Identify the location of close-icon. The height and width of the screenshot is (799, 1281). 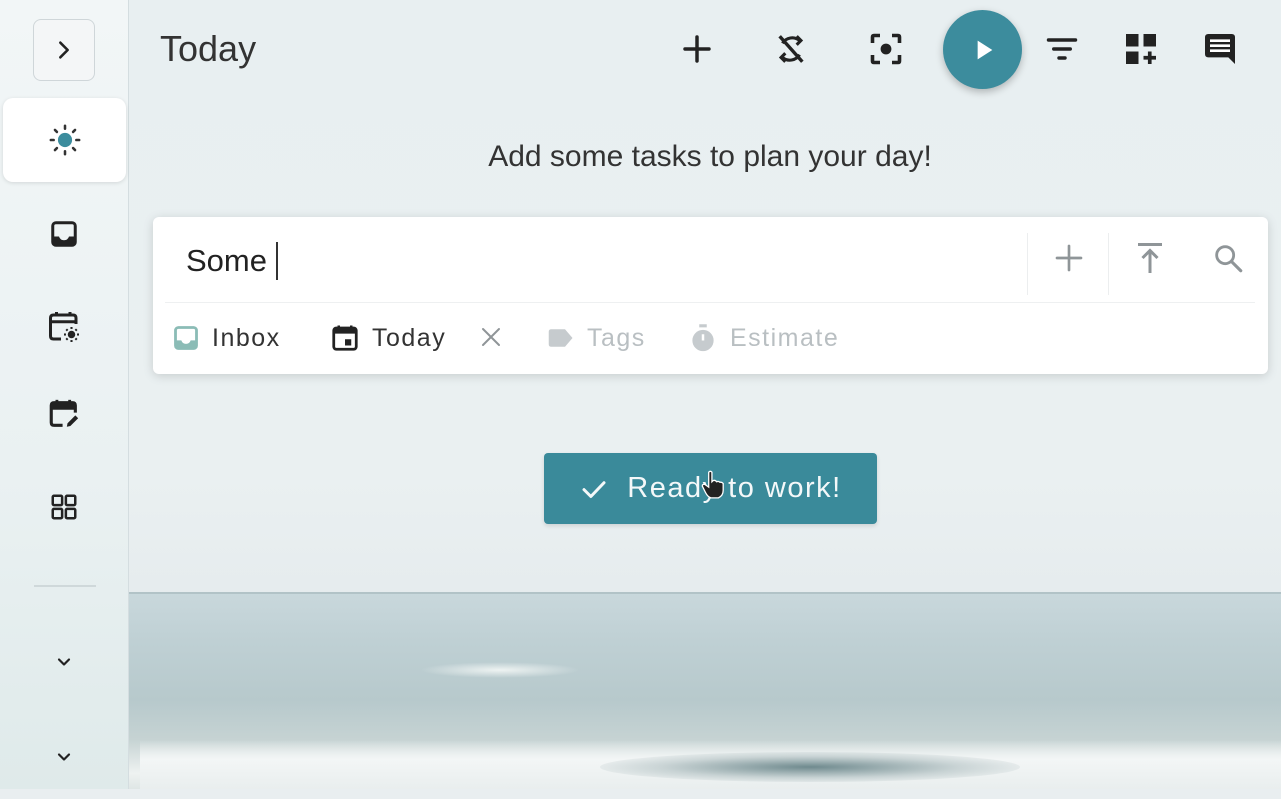
(491, 337).